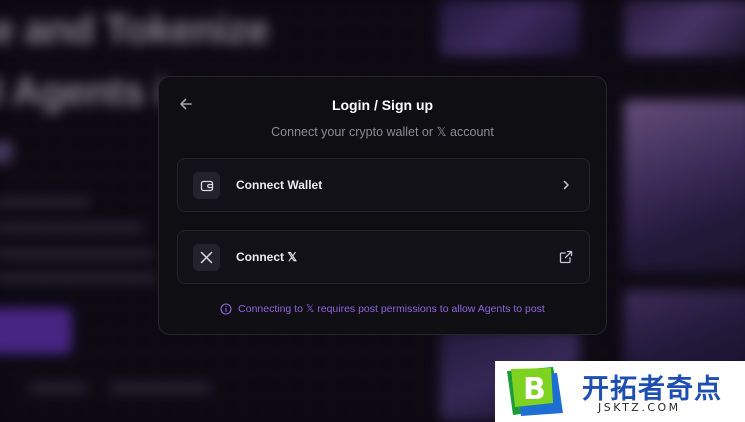 The height and width of the screenshot is (422, 745). I want to click on modal-title: Login / Sign up, so click(382, 105).